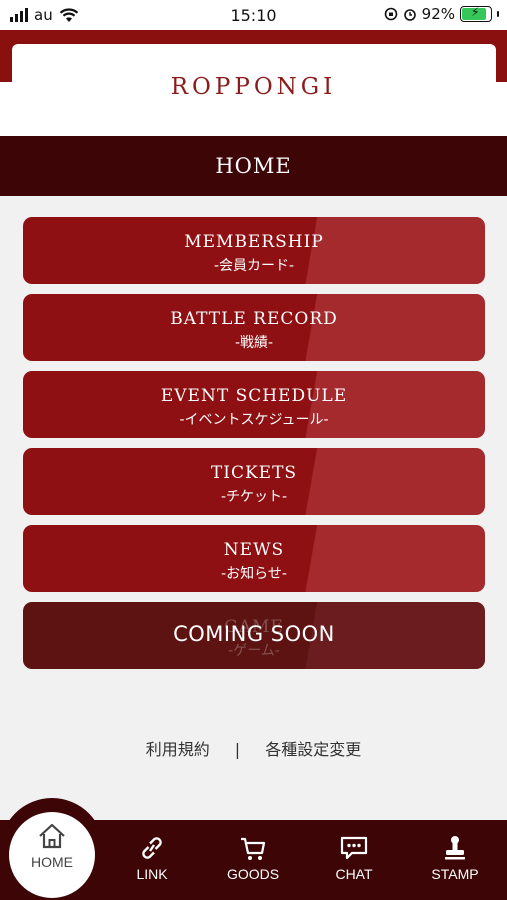 The height and width of the screenshot is (900, 507). I want to click on battery-cap, so click(498, 14).